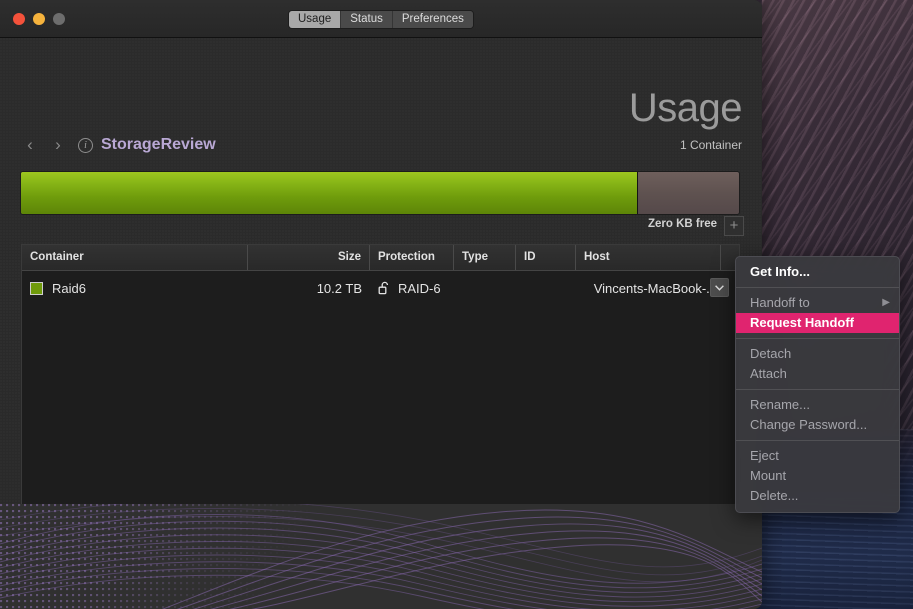 The image size is (913, 609). Describe the element at coordinates (30, 145) in the screenshot. I see `back-arrow-icon: ‹` at that location.